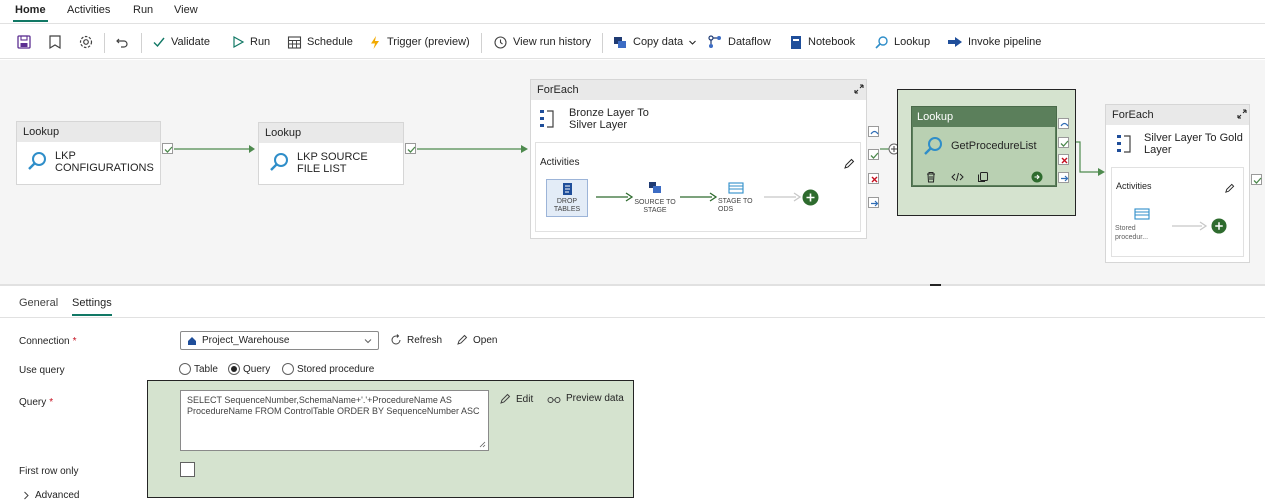  What do you see at coordinates (396, 339) in the screenshot?
I see `refresh-icon` at bounding box center [396, 339].